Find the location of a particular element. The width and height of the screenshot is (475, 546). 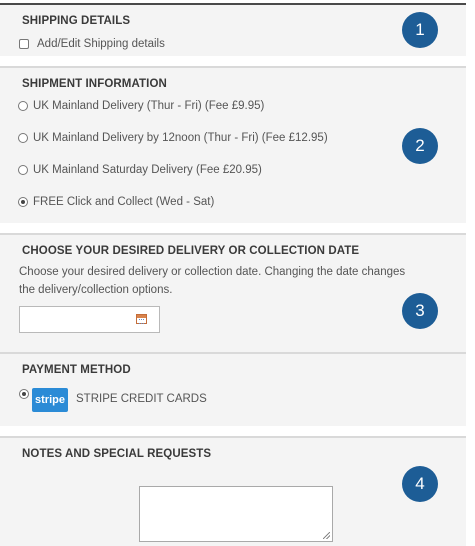

step-badge-2: 2 is located at coordinates (420, 146).